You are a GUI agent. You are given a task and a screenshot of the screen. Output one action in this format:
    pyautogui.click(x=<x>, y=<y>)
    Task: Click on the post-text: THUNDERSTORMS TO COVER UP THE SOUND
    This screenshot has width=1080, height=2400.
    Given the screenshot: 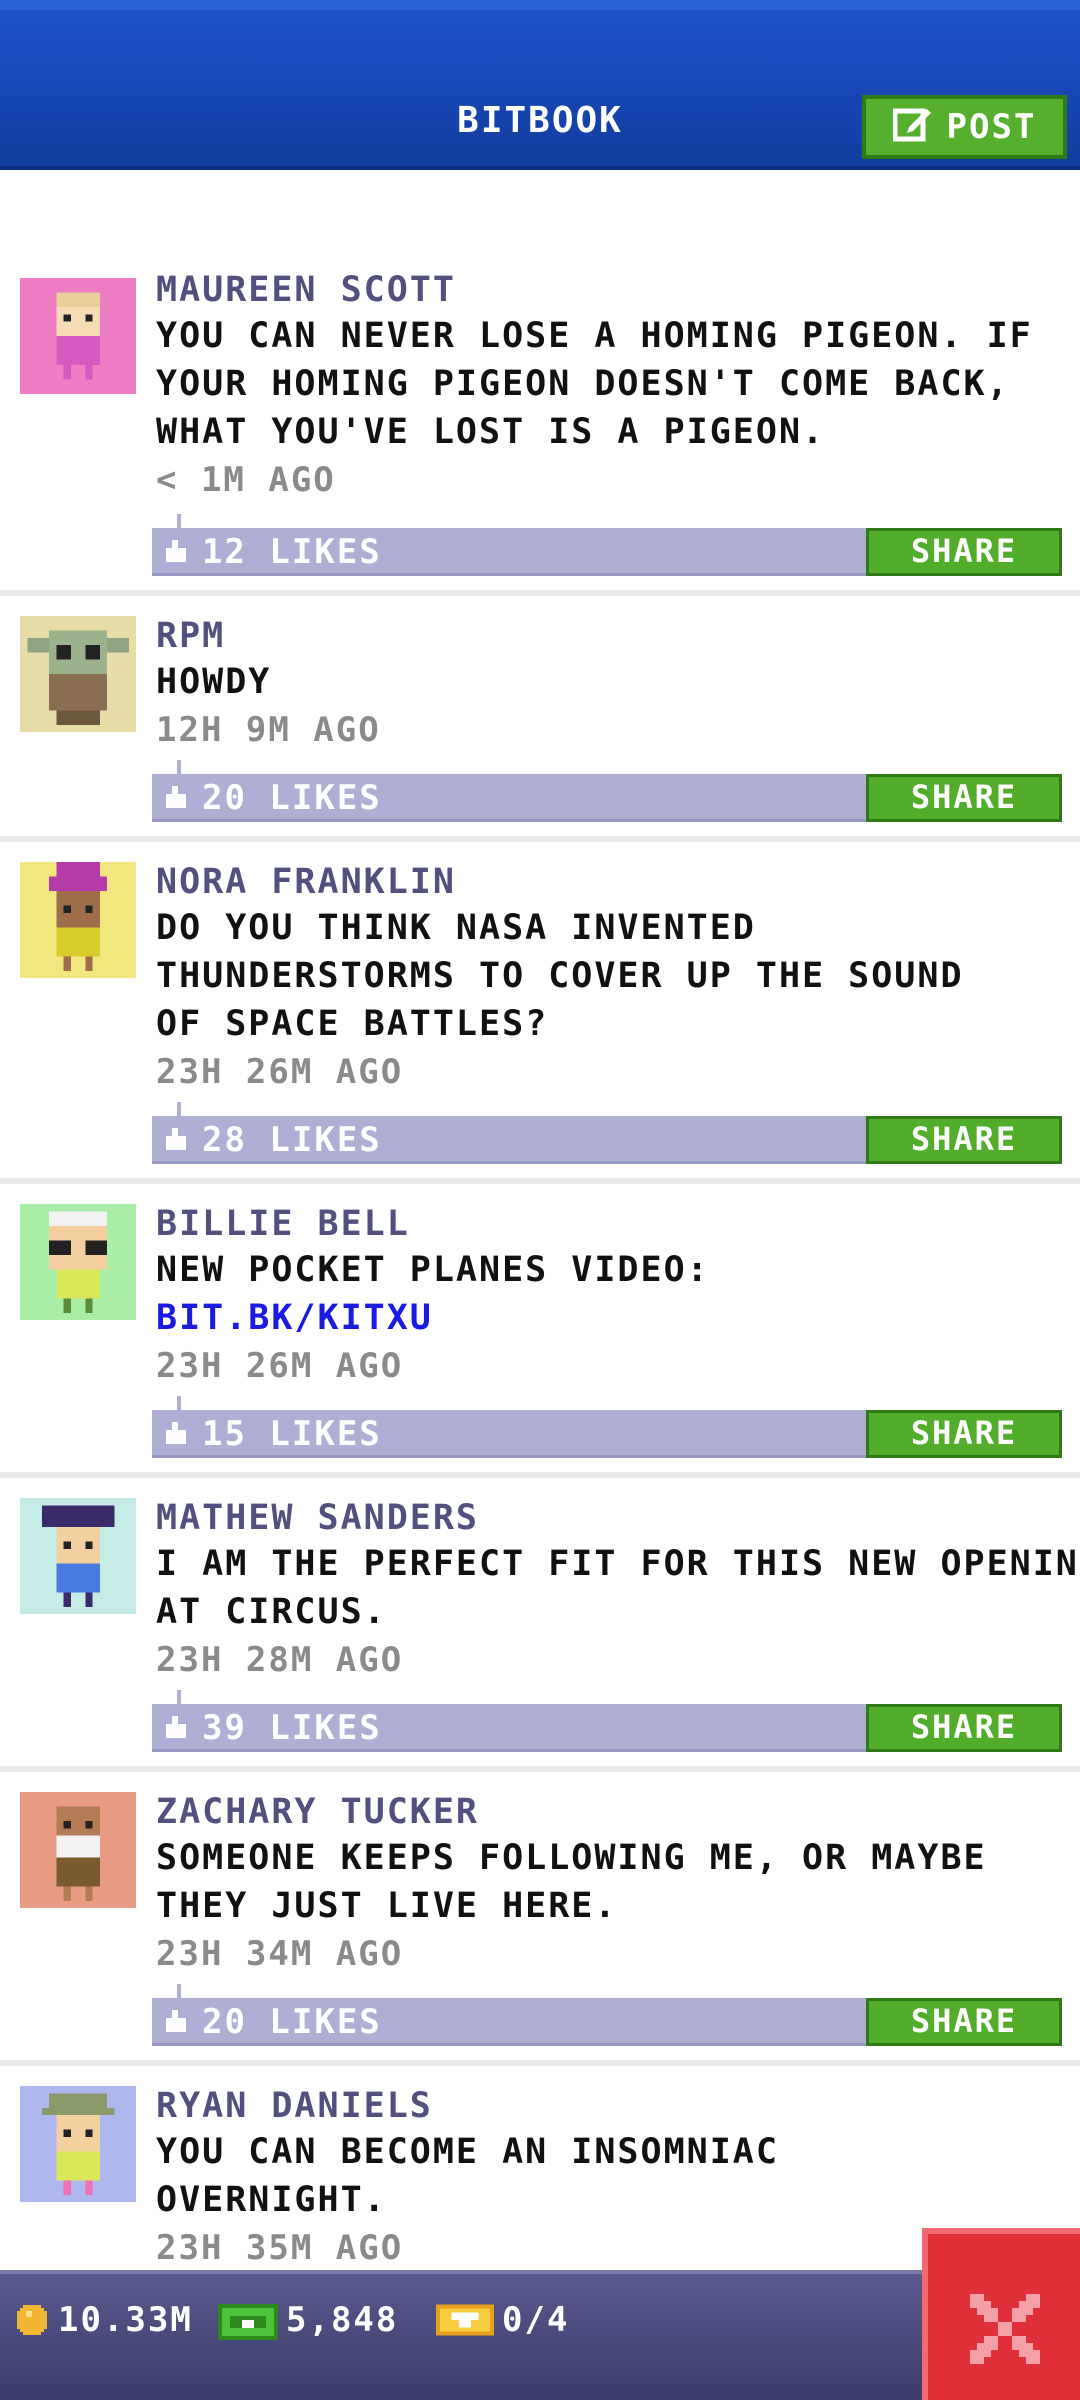 What is the action you would take?
    pyautogui.click(x=560, y=976)
    